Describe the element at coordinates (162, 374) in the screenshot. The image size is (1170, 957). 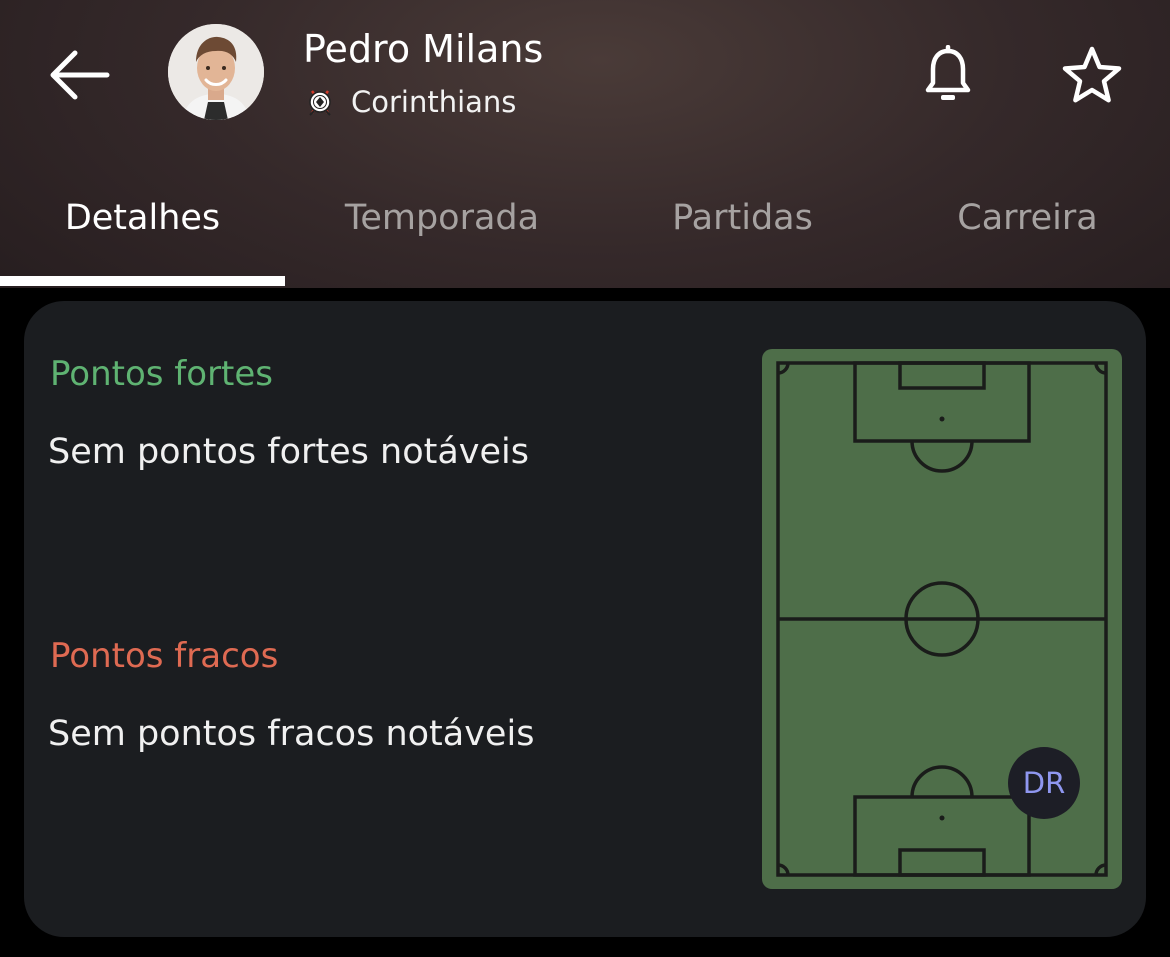
I see `strengths-title: Pontos fortes` at that location.